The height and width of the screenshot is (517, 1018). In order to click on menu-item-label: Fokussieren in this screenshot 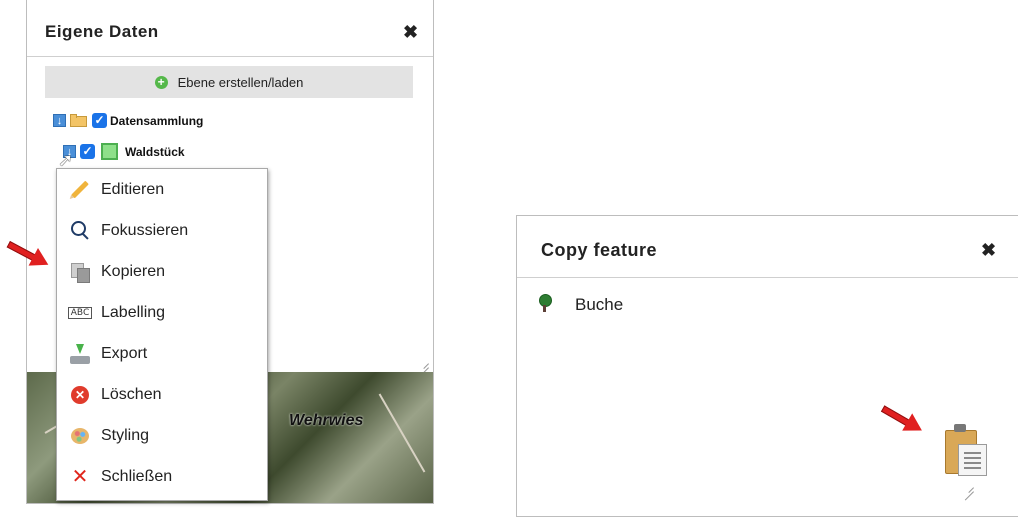, I will do `click(145, 230)`.